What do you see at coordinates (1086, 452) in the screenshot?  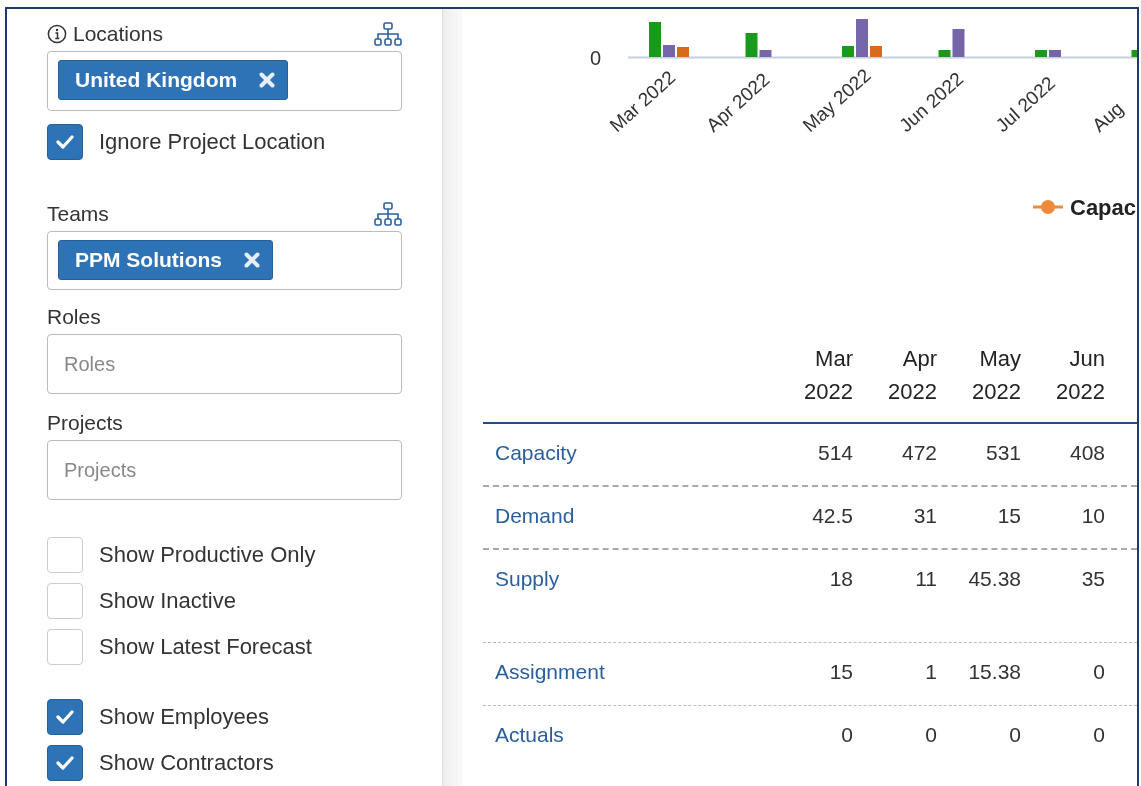 I see `table-cell-text: 408` at bounding box center [1086, 452].